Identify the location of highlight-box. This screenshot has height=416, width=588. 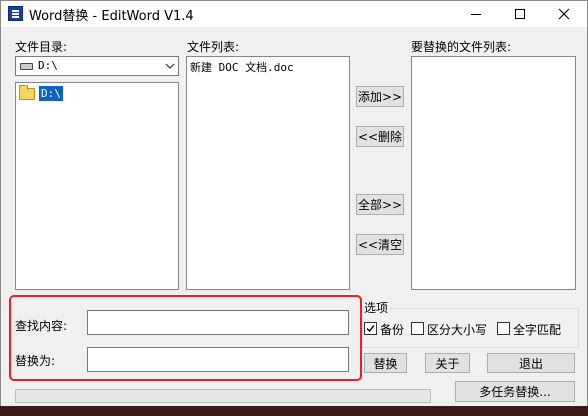
(185, 338).